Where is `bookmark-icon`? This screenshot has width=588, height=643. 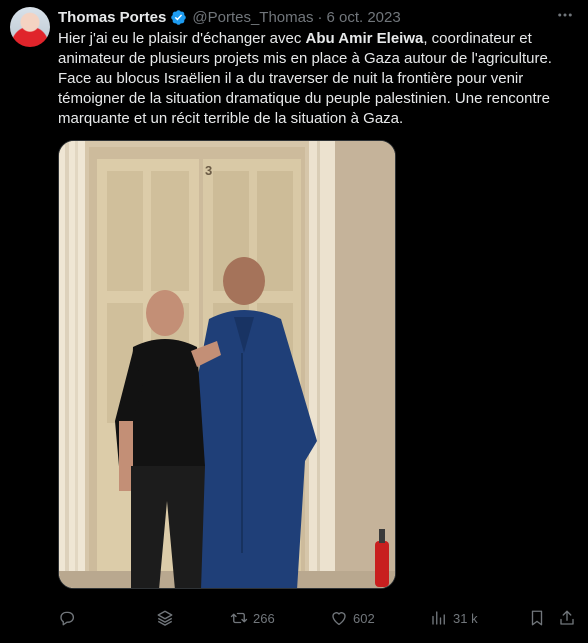
bookmark-icon is located at coordinates (537, 618).